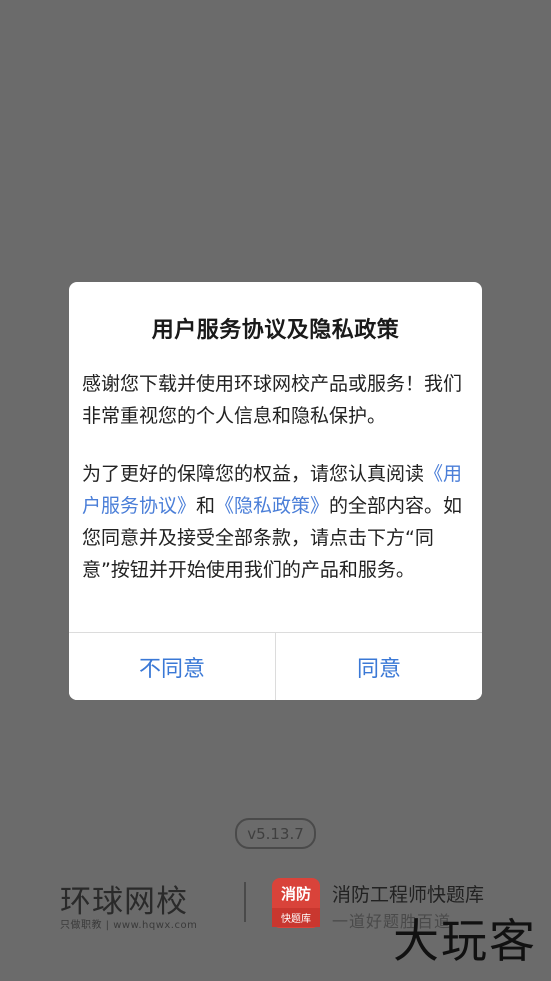  I want to click on and-text: 和, so click(206, 506).